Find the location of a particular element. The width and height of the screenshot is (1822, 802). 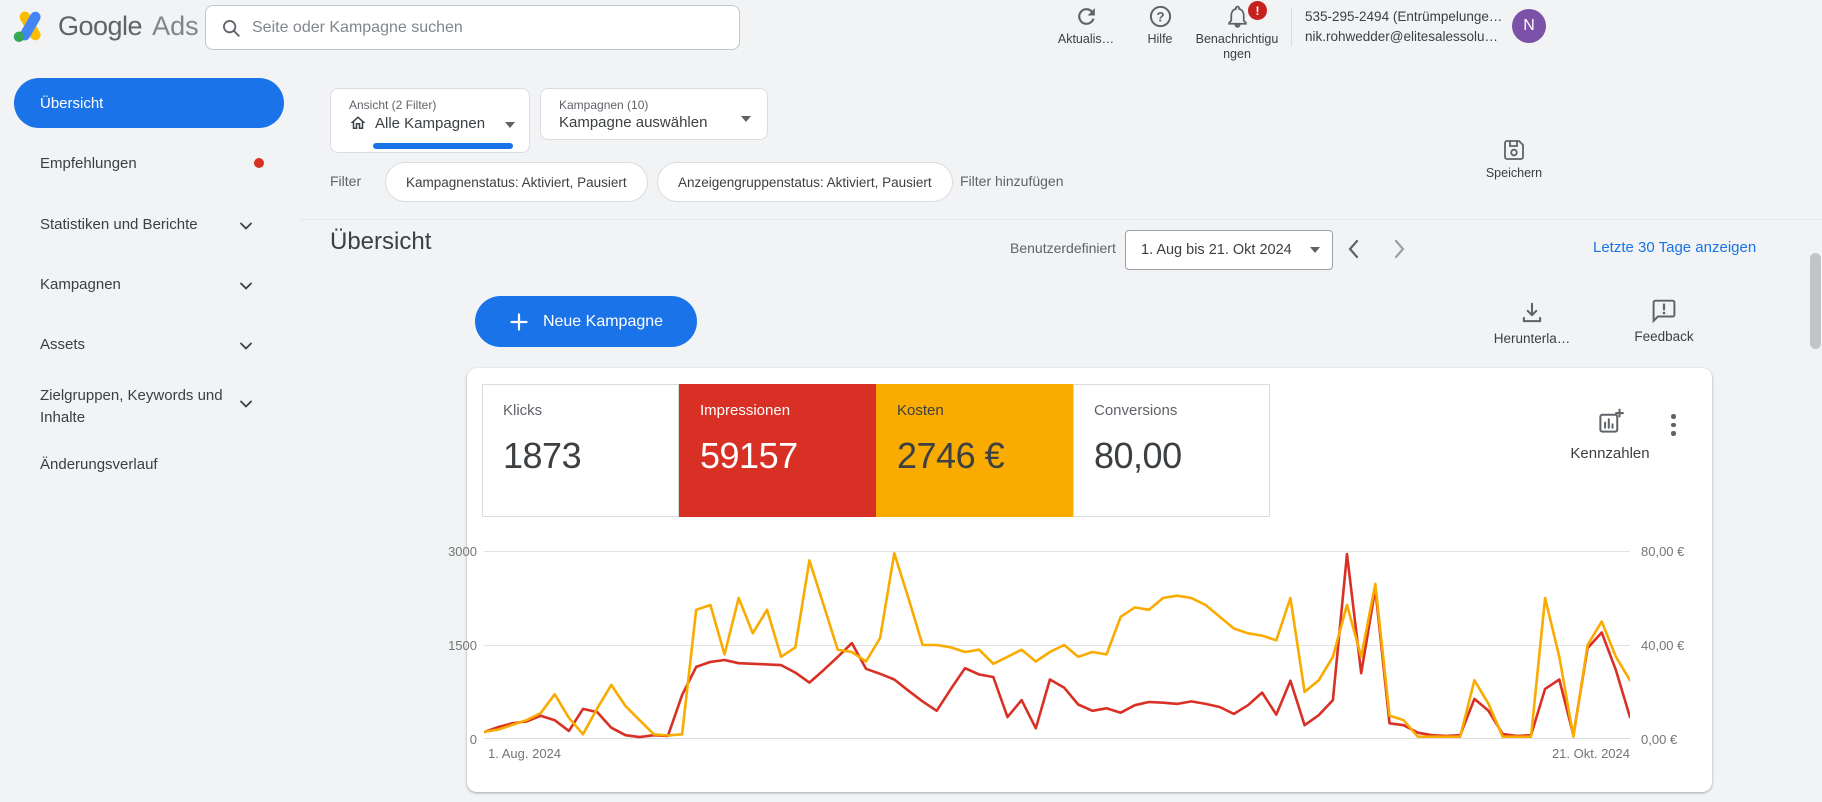

date-range-value: 1. Aug bis 21. Okt 2024 is located at coordinates (1216, 250).